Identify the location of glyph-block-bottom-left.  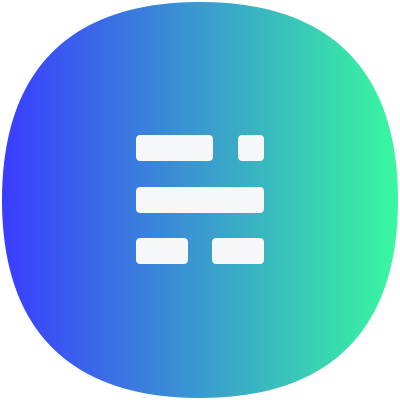
(162, 251).